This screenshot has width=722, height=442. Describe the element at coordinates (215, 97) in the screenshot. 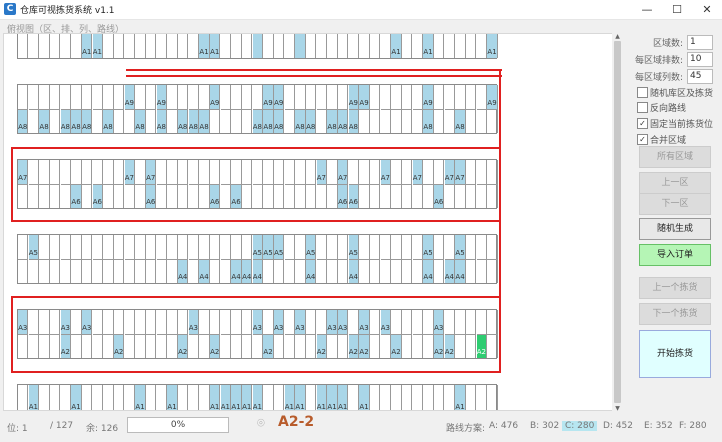

I see `shelf-cell: A9` at that location.